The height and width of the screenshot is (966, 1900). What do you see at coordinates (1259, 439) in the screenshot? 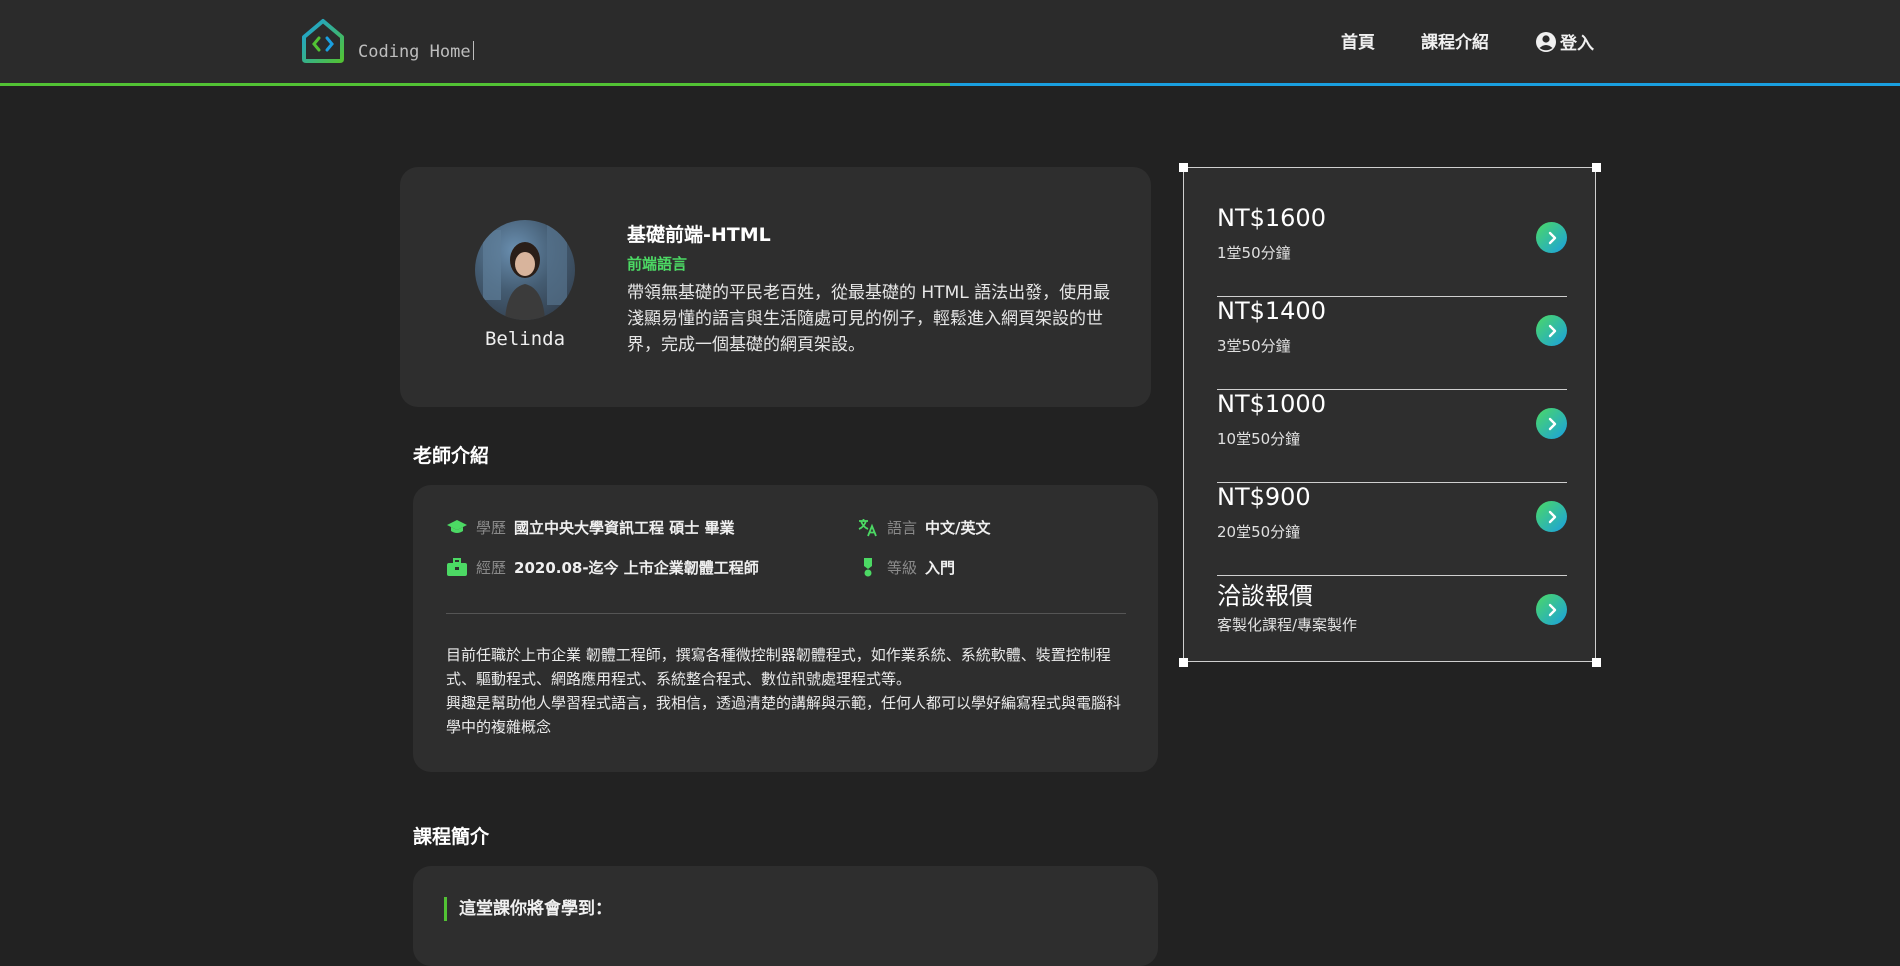
I see `price-detail: 10堂50分鐘` at bounding box center [1259, 439].